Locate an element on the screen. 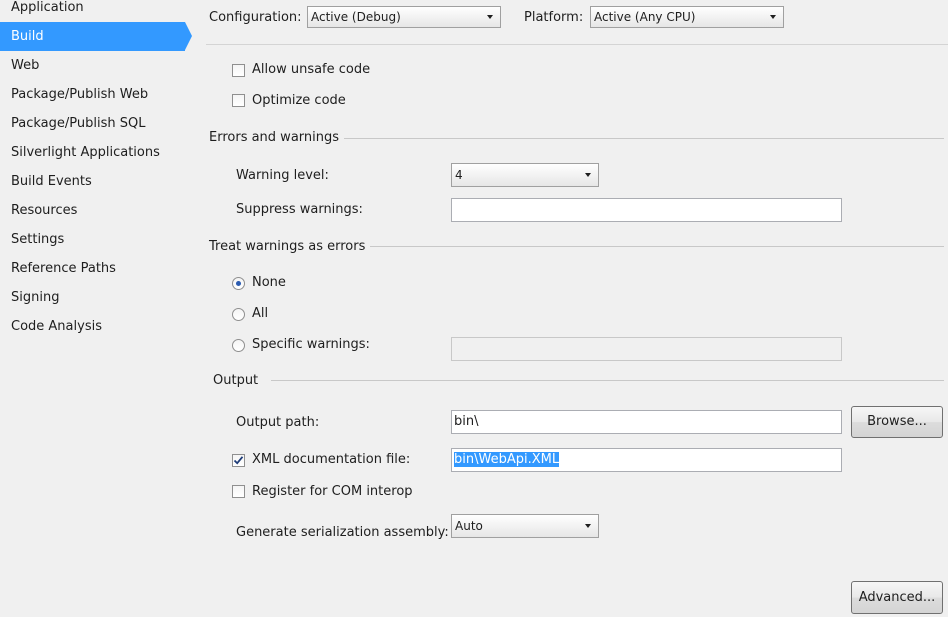 Image resolution: width=948 pixels, height=617 pixels. sidebar-item-build: Build is located at coordinates (92, 36).